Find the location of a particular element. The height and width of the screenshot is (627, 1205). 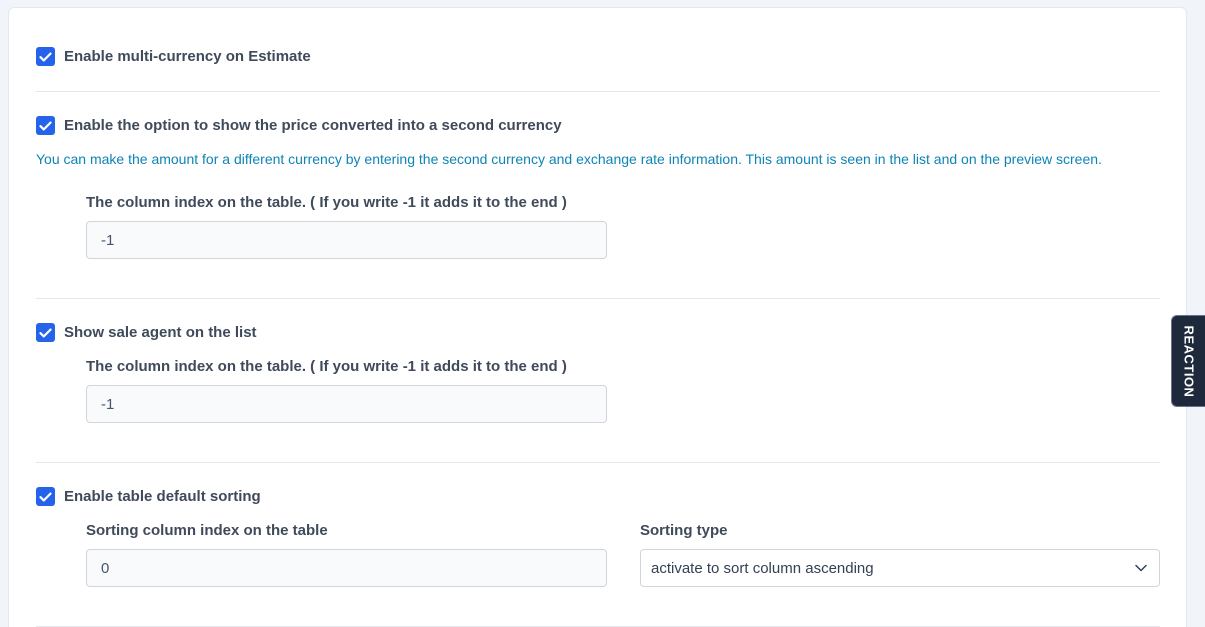

sort-column-input is located at coordinates (346, 568).